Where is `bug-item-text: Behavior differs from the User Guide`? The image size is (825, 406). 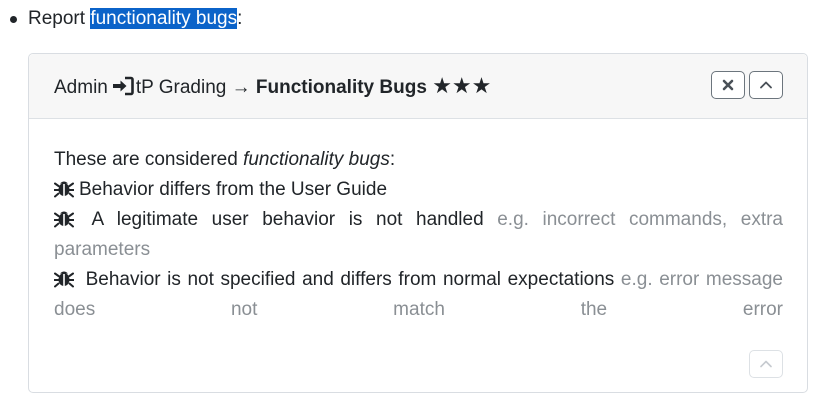
bug-item-text: Behavior differs from the User Guide is located at coordinates (233, 189).